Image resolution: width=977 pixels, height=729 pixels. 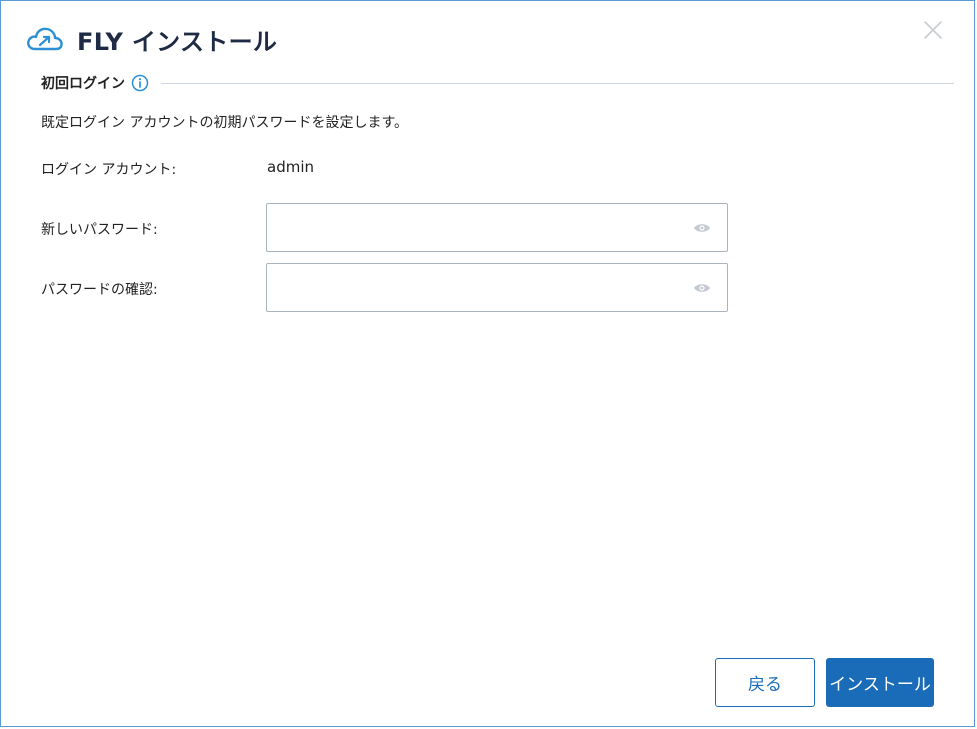 I want to click on cloud-arrow-icon, so click(x=45, y=39).